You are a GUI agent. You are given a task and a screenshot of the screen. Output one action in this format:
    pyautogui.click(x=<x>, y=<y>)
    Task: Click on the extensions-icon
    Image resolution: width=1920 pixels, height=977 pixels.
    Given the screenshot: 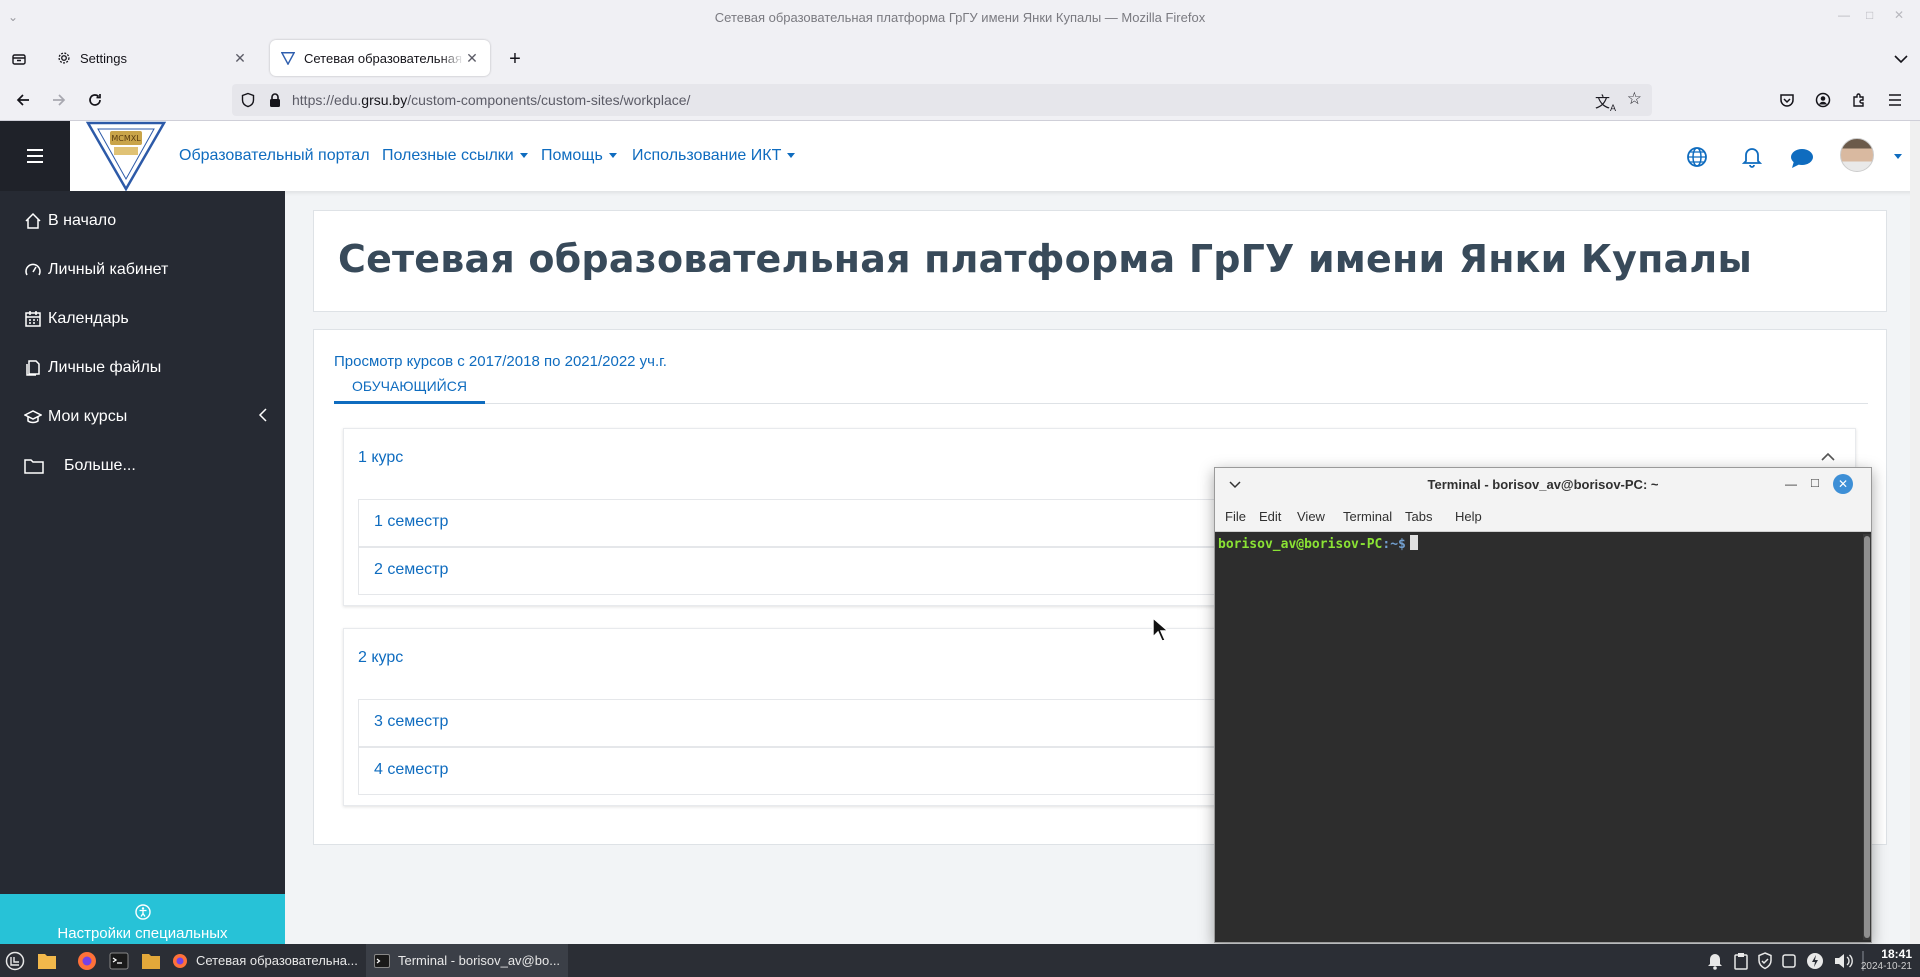 What is the action you would take?
    pyautogui.click(x=1859, y=100)
    